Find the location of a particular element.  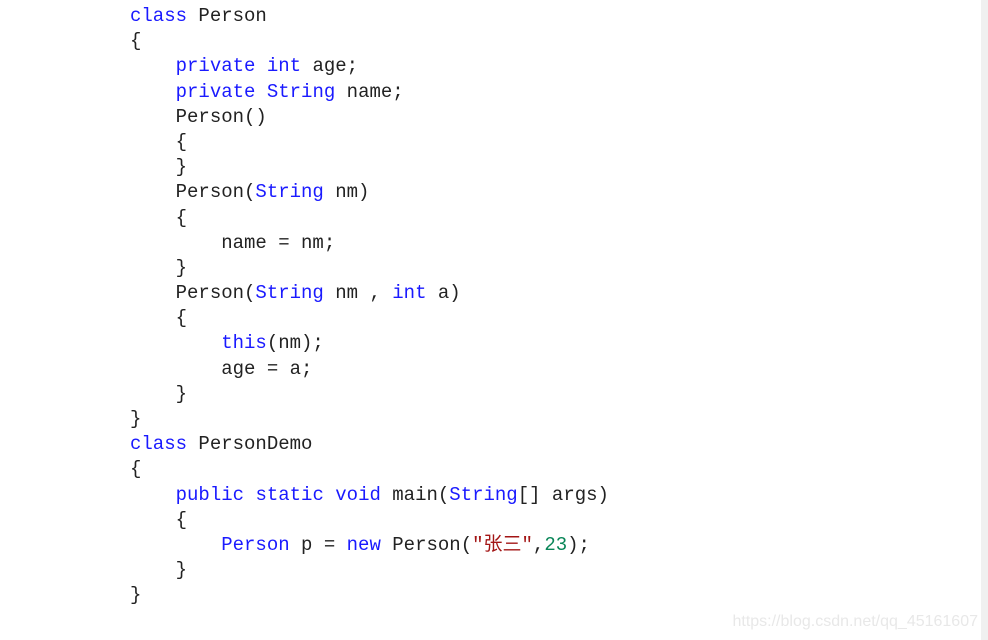

code-token-kw: public is located at coordinates (210, 494).